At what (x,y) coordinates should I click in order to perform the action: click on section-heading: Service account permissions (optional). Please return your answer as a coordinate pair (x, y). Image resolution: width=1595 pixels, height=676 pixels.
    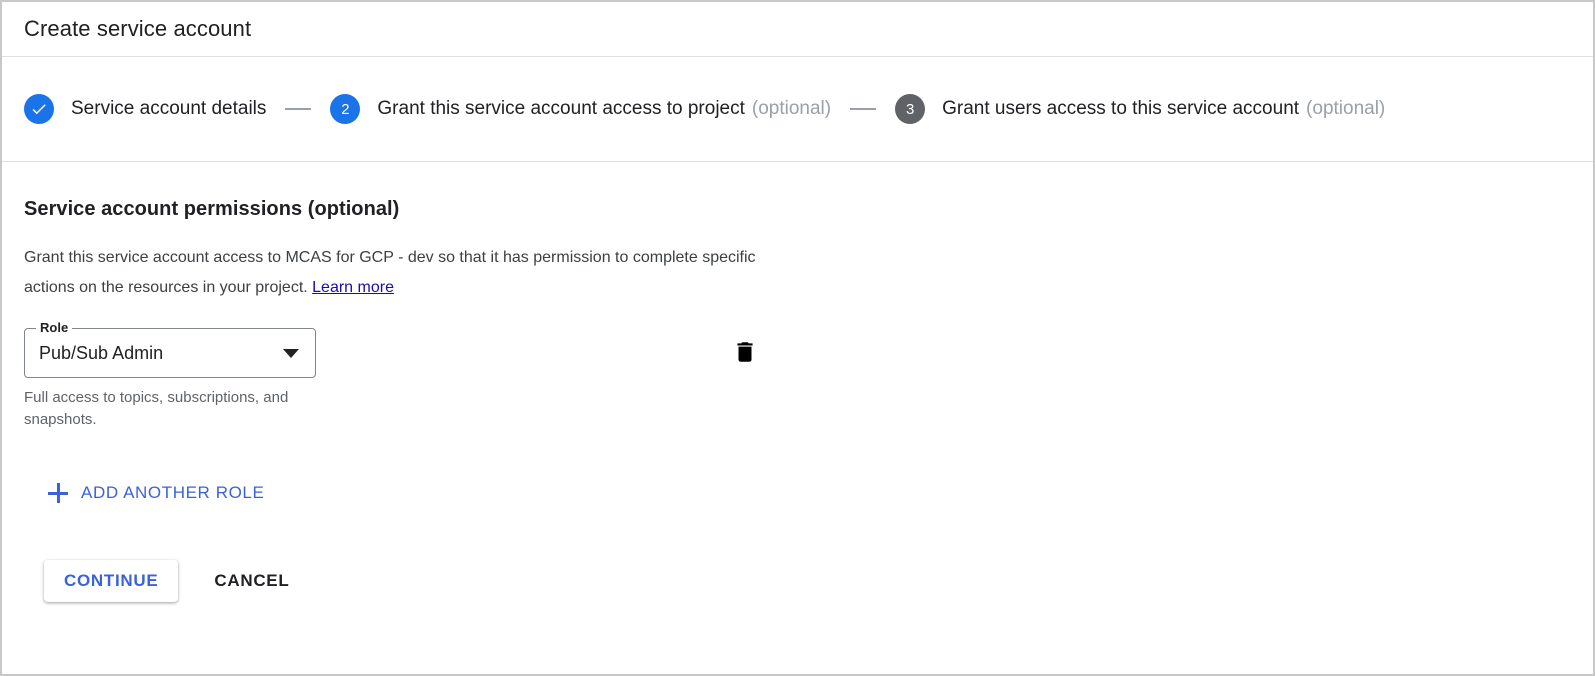
    Looking at the image, I should click on (212, 209).